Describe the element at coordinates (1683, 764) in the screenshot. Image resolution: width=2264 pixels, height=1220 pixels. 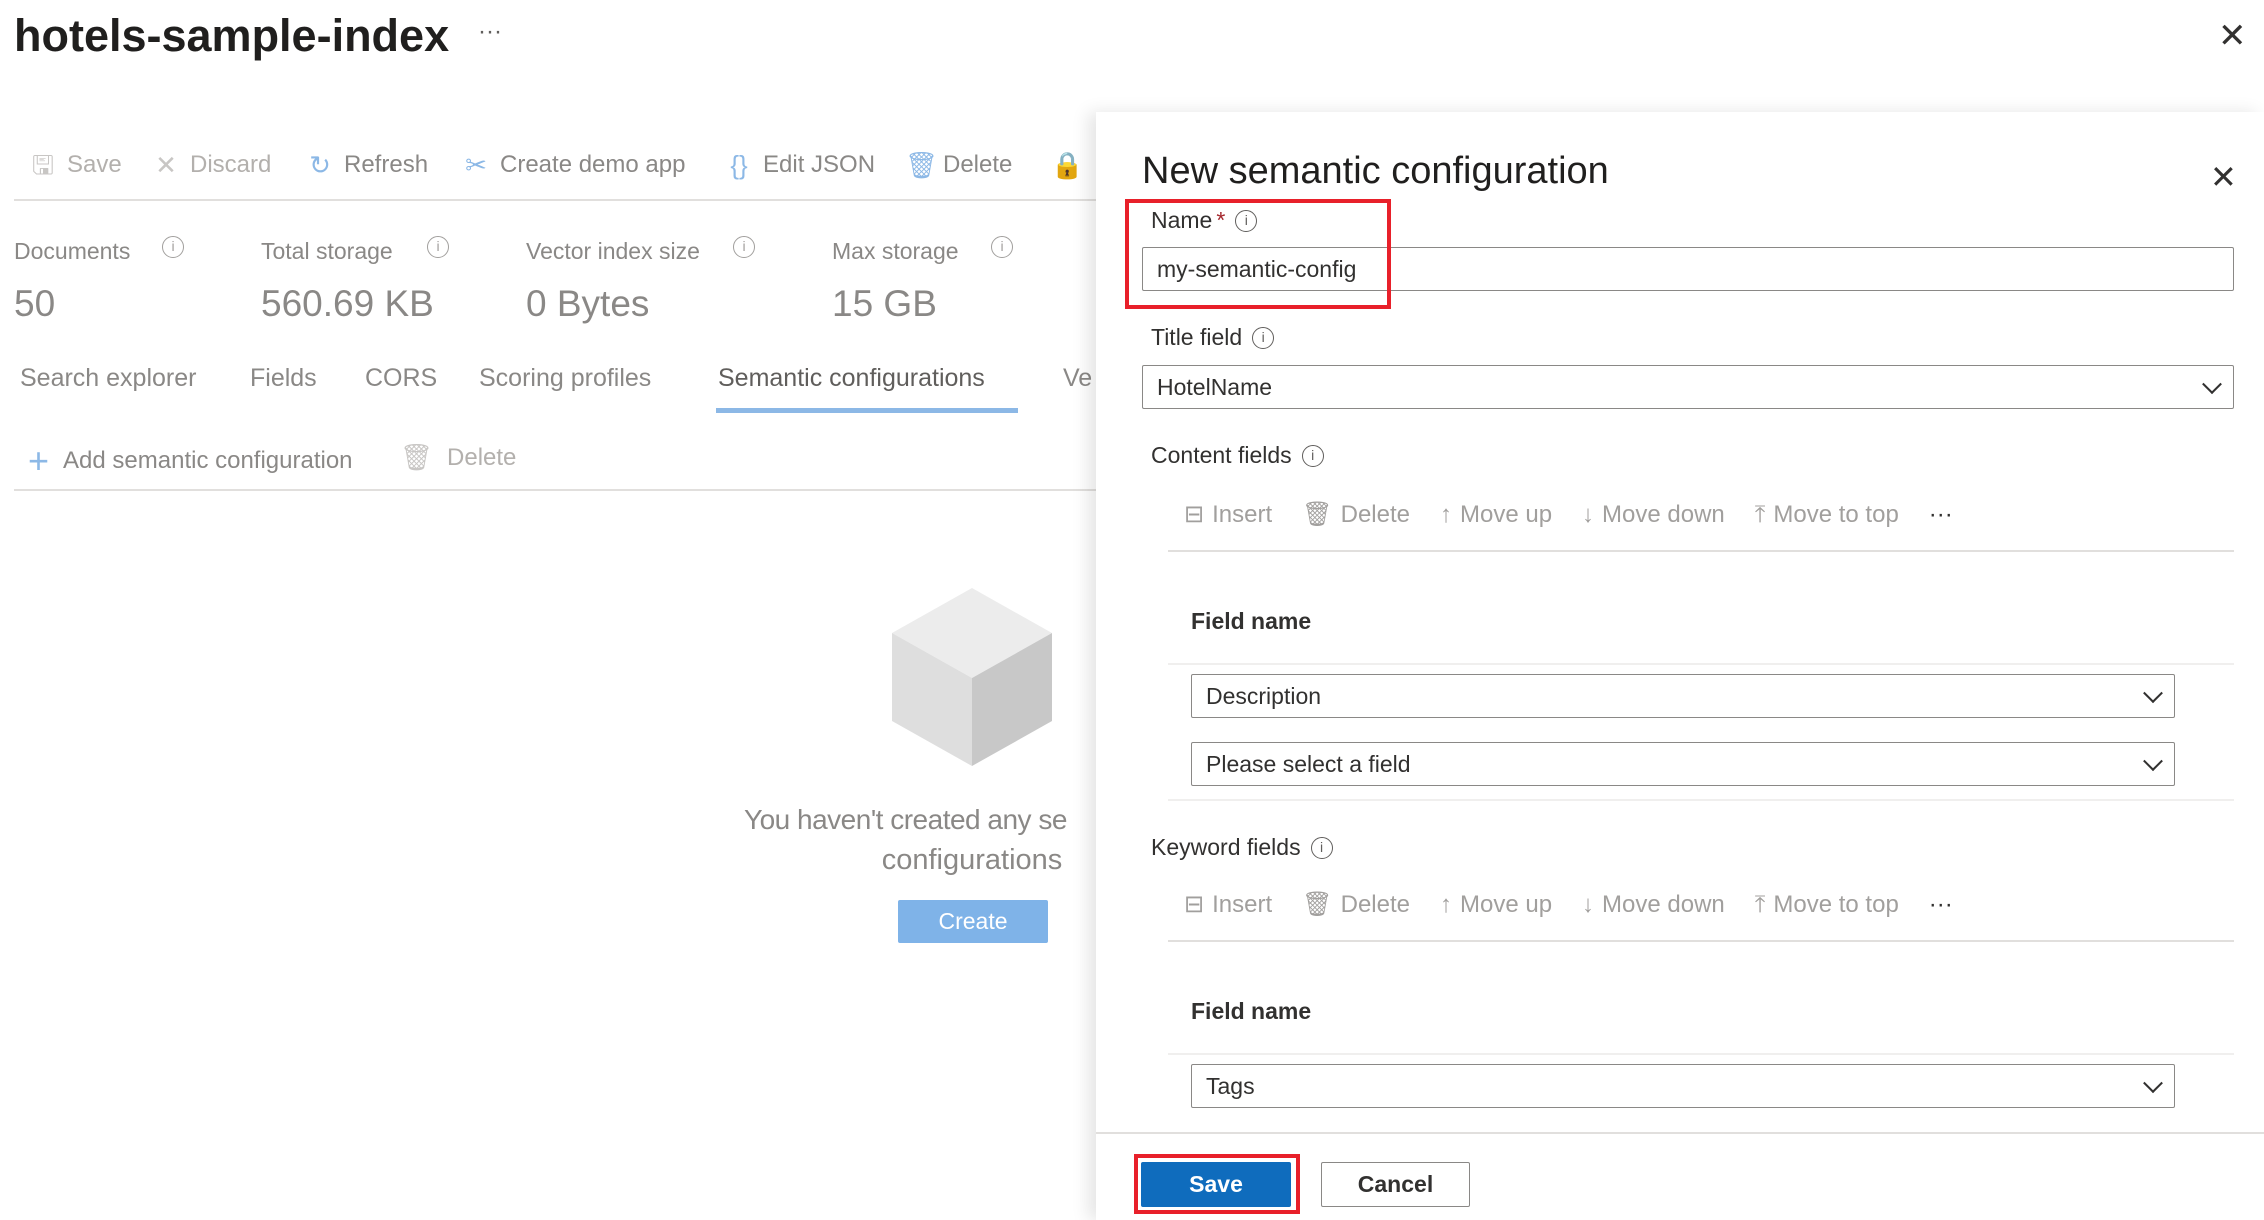
I see `content-field-dropdown: Please select a field` at that location.